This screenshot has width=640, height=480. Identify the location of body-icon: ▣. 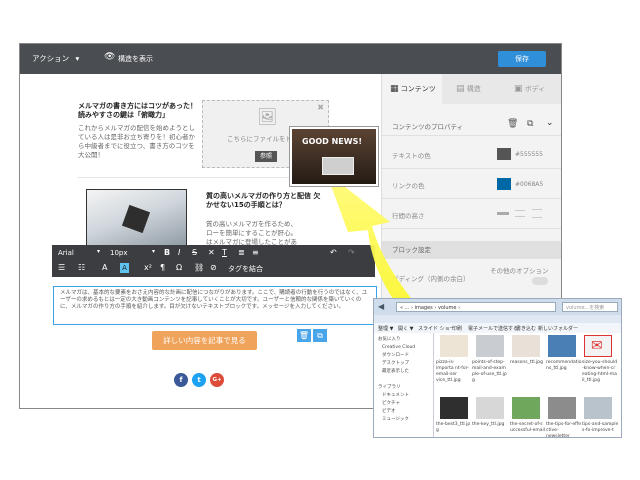
(518, 89).